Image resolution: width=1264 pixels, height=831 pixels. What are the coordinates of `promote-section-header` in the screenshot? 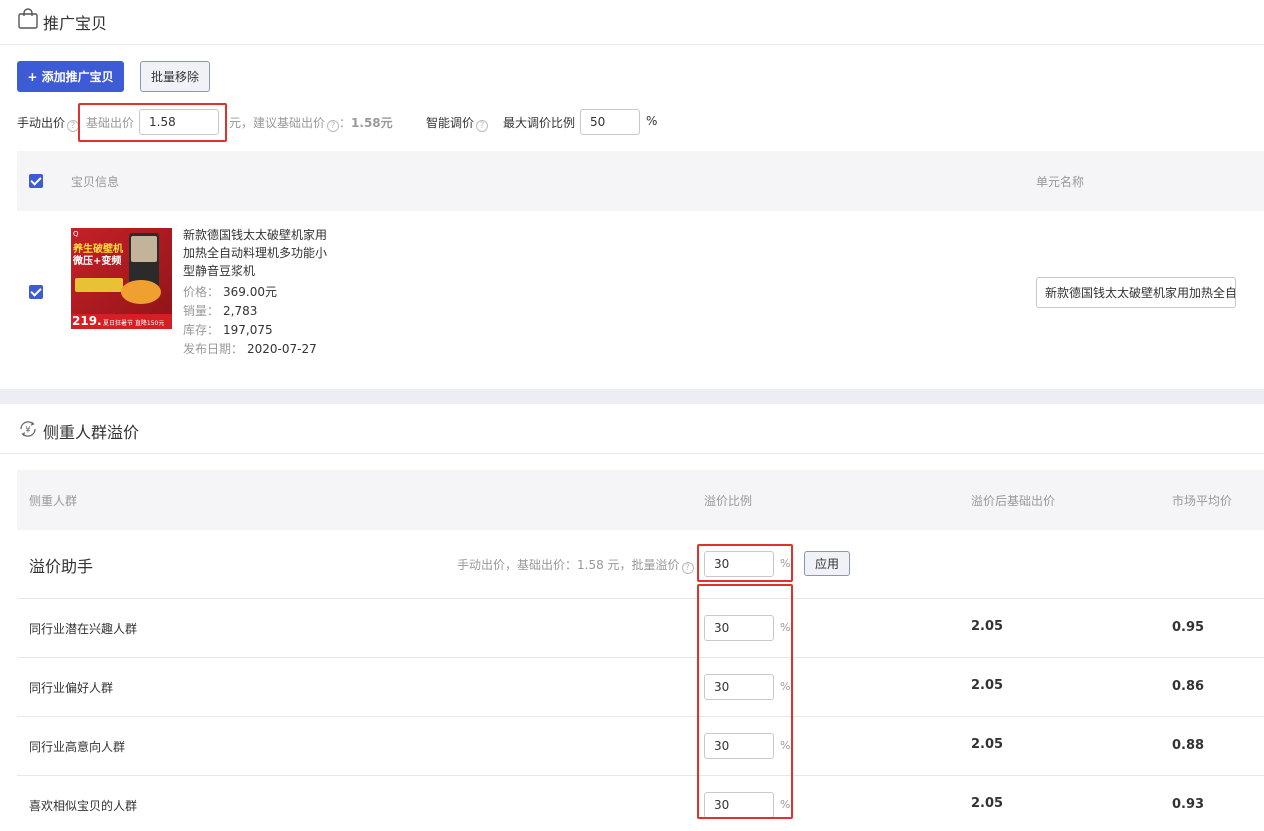 It's located at (632, 22).